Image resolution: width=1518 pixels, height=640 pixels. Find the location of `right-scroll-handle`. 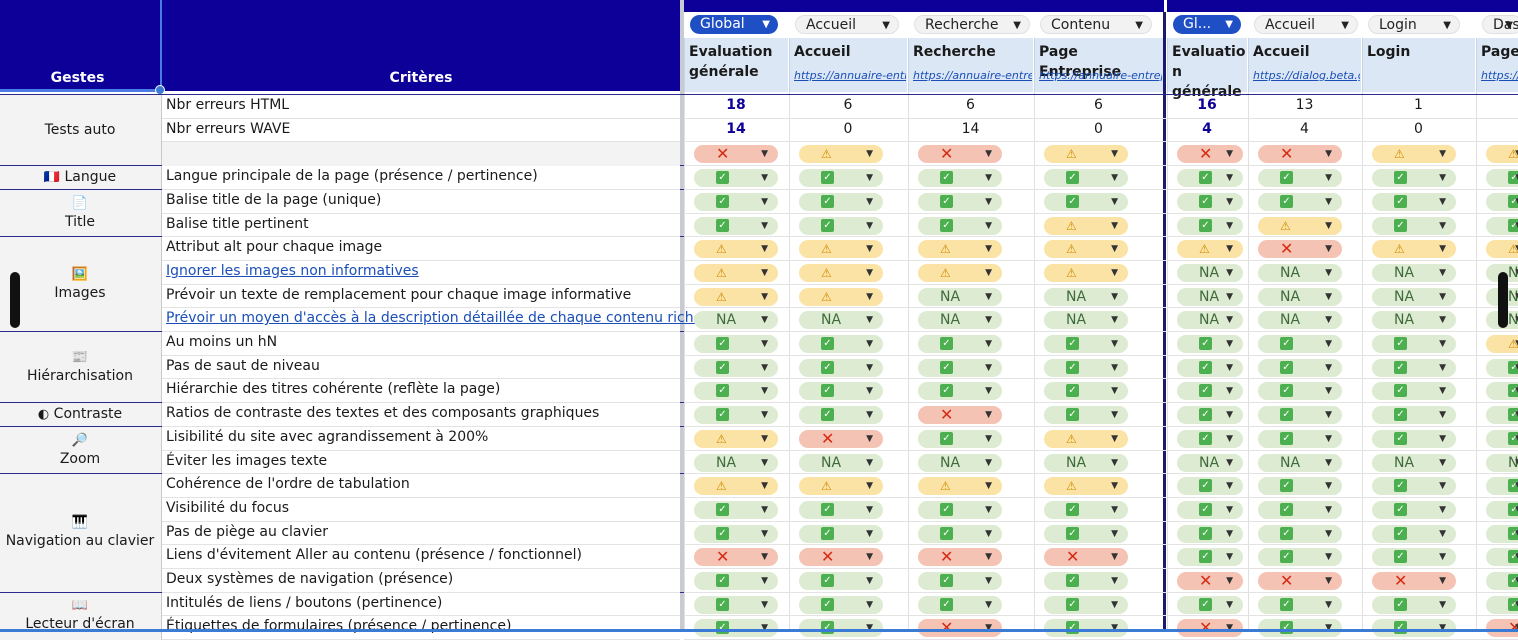

right-scroll-handle is located at coordinates (1503, 300).